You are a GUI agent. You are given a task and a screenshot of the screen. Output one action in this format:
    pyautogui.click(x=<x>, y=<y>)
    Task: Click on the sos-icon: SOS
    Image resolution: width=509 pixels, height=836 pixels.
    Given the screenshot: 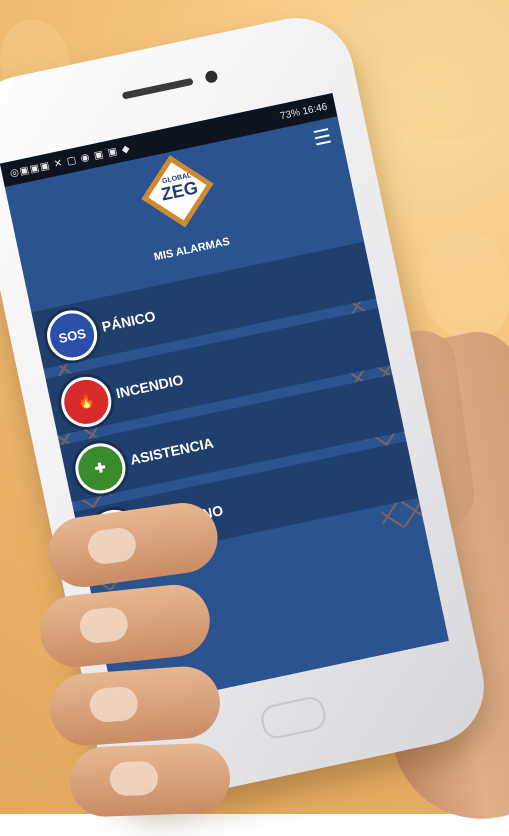 What is the action you would take?
    pyautogui.click(x=72, y=335)
    